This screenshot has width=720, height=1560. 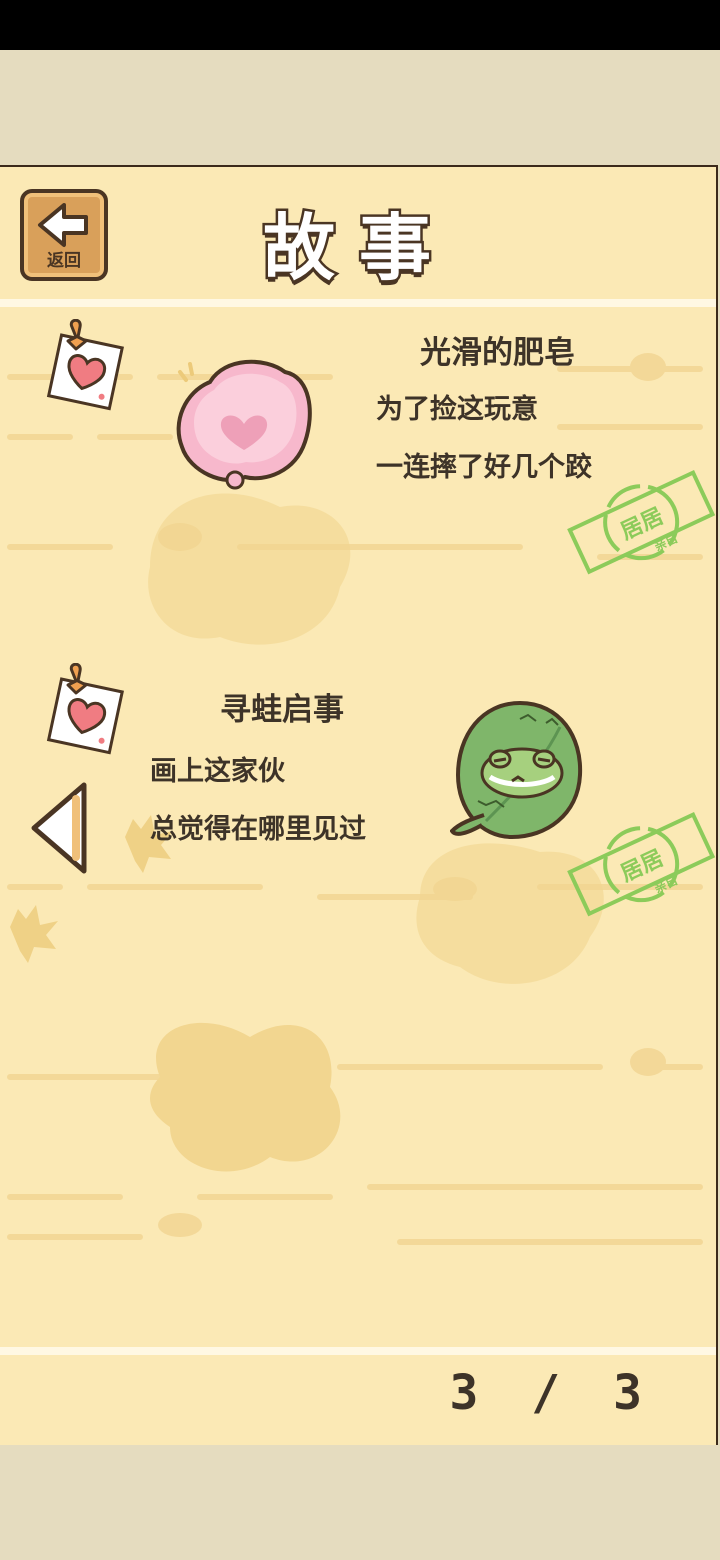 I want to click on previous-page-button, so click(x=59, y=828).